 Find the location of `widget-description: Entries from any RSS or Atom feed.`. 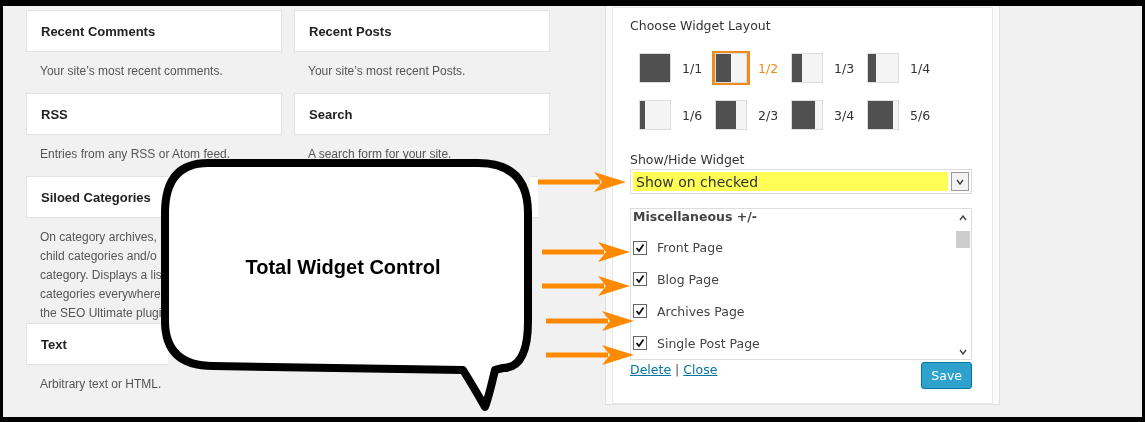

widget-description: Entries from any RSS or Atom feed. is located at coordinates (136, 154).